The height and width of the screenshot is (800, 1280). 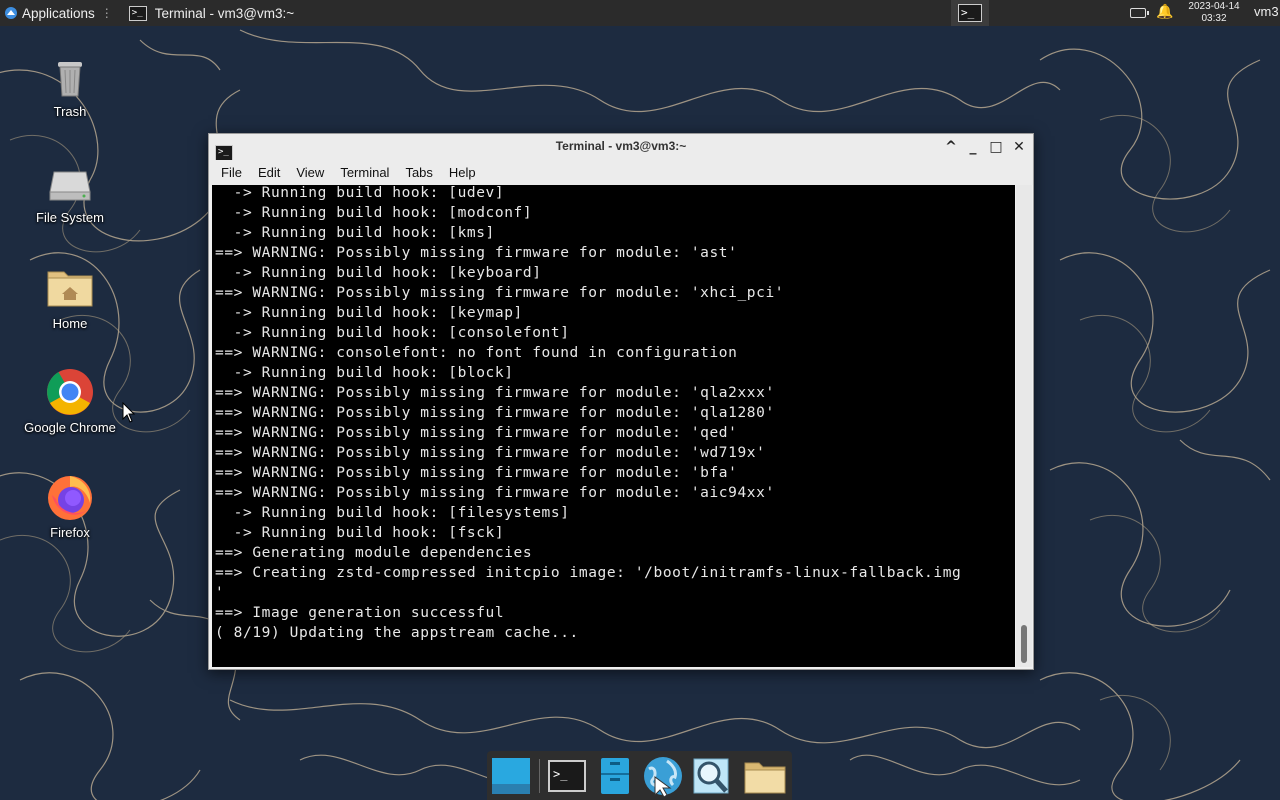 I want to click on mouse-cursor-icon, so click(x=129, y=414).